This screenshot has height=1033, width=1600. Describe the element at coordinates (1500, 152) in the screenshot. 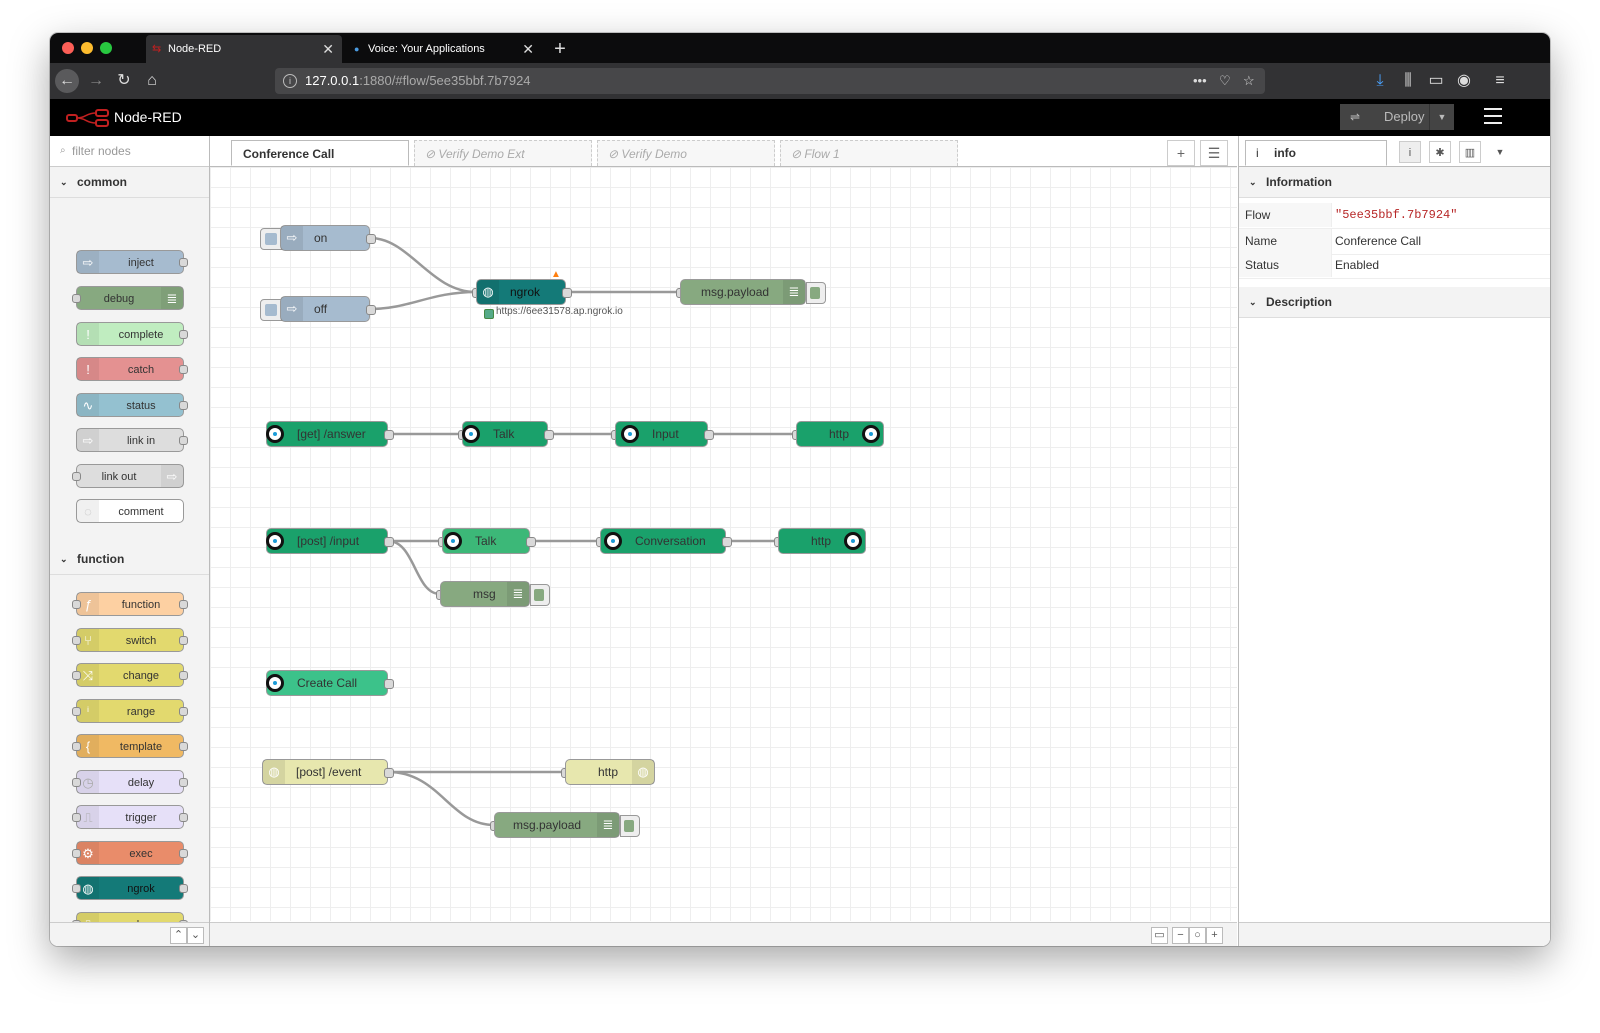

I see `sidebar-dropdown-icon: ▼` at that location.